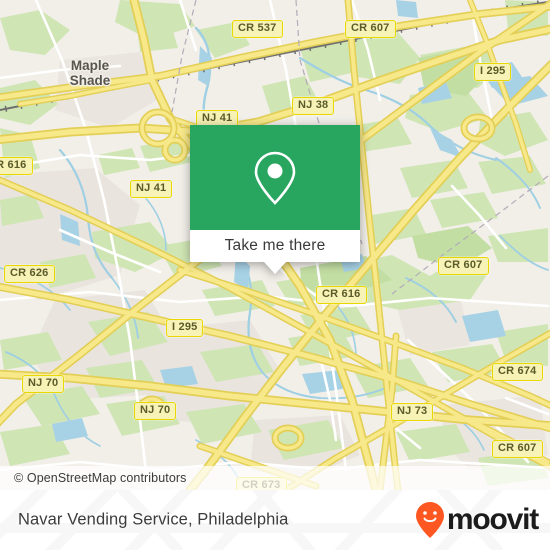 The height and width of the screenshot is (550, 550). Describe the element at coordinates (492, 519) in the screenshot. I see `moovit-wordmark: moovit` at that location.